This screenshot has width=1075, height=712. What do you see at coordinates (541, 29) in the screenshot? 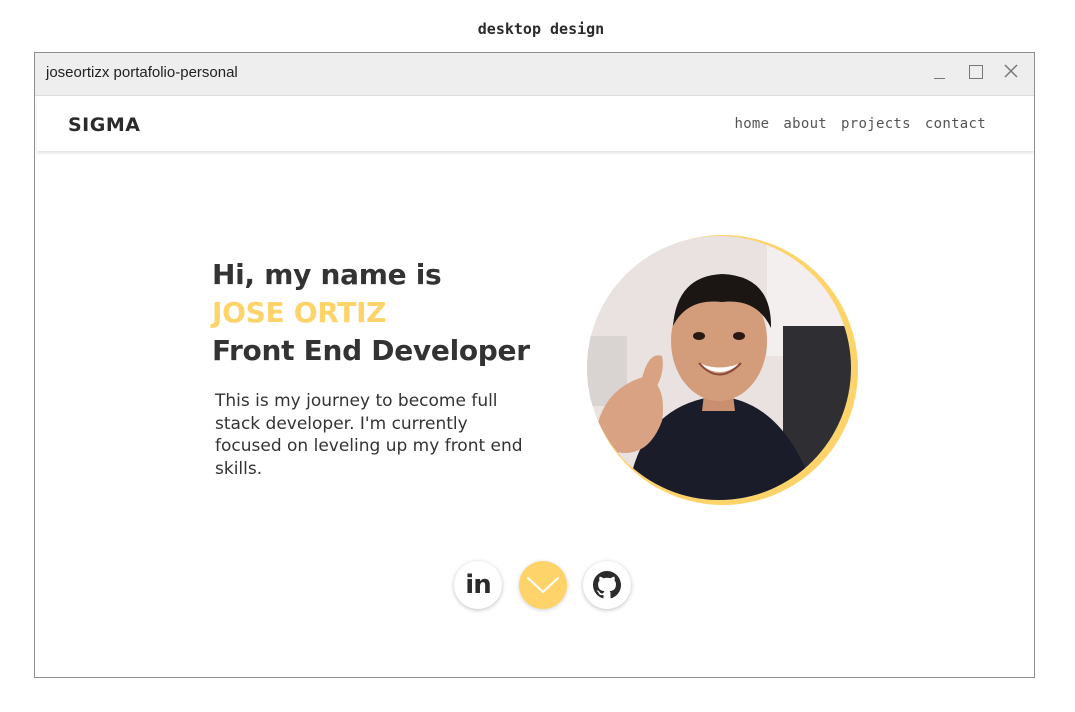
I see `design-caption: desktop design` at bounding box center [541, 29].